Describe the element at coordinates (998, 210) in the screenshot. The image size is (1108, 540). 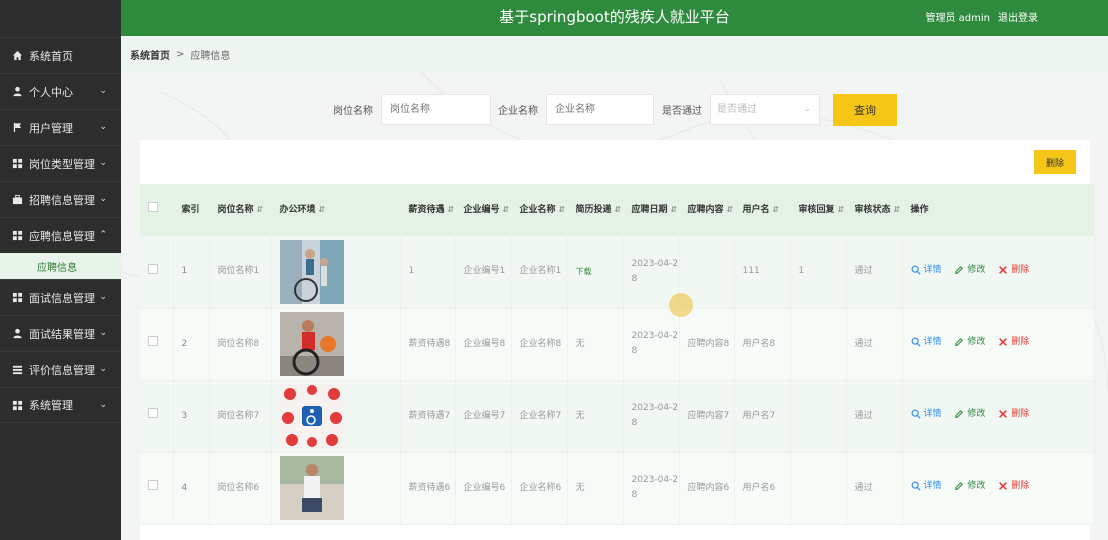
I see `header-actions: 操作` at that location.